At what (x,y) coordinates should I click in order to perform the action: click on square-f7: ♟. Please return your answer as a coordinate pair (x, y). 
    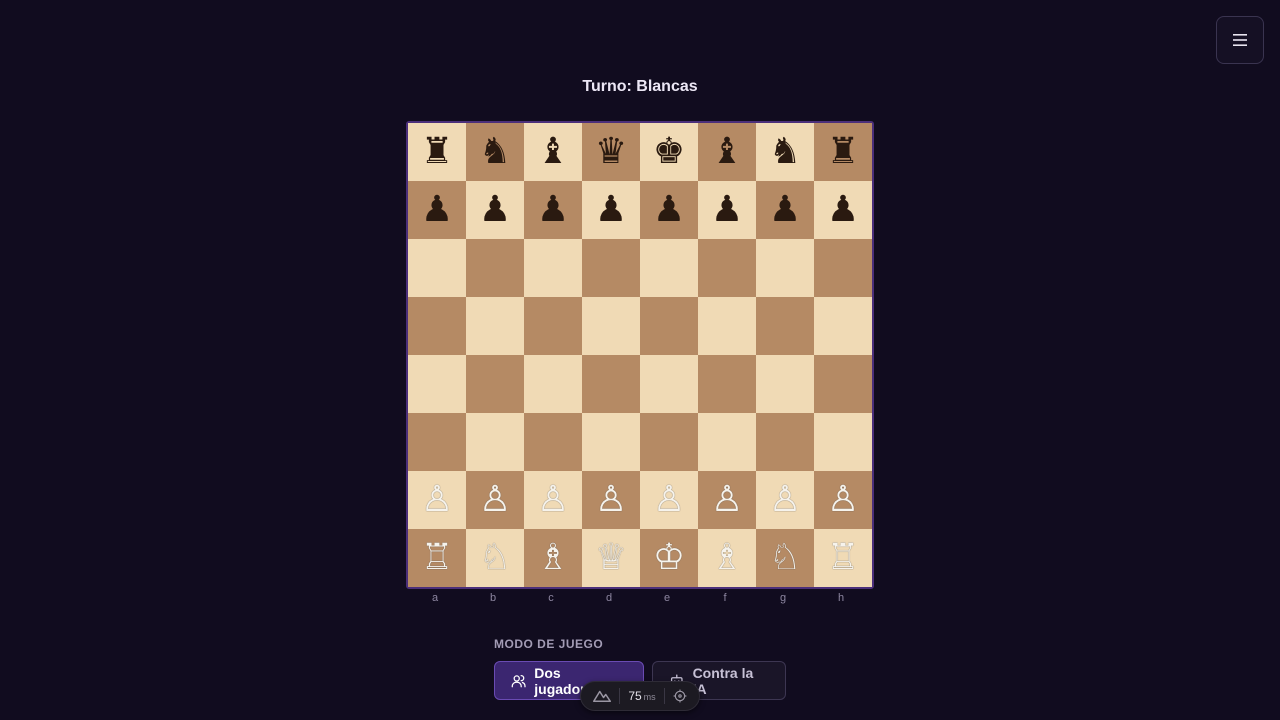
    Looking at the image, I should click on (727, 210).